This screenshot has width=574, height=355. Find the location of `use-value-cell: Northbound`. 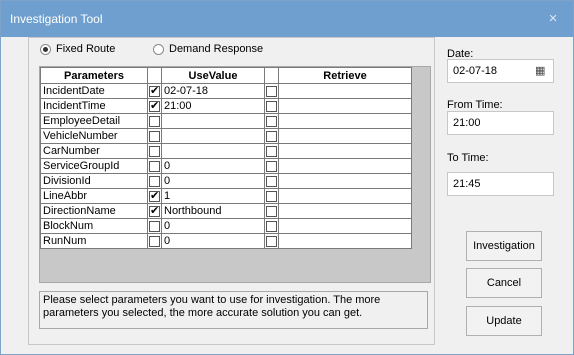

use-value-cell: Northbound is located at coordinates (213, 211).